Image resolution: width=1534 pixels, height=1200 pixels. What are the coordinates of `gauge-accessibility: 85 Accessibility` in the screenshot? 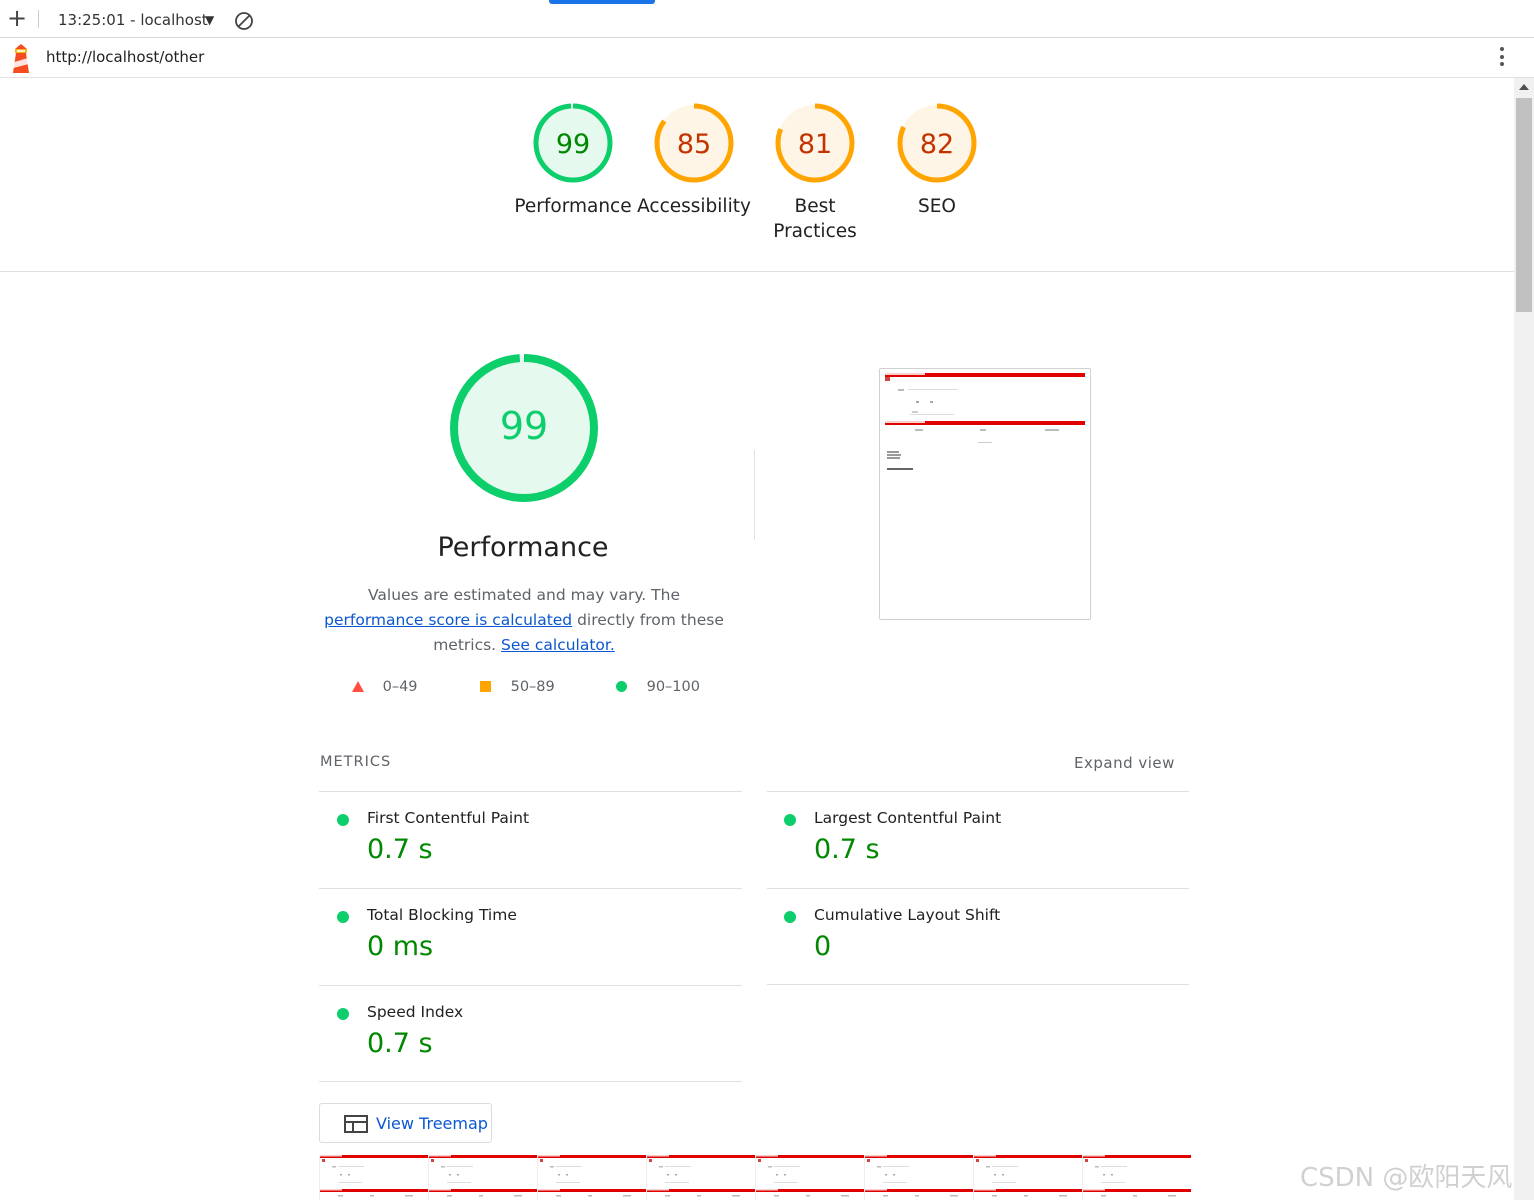 It's located at (694, 160).